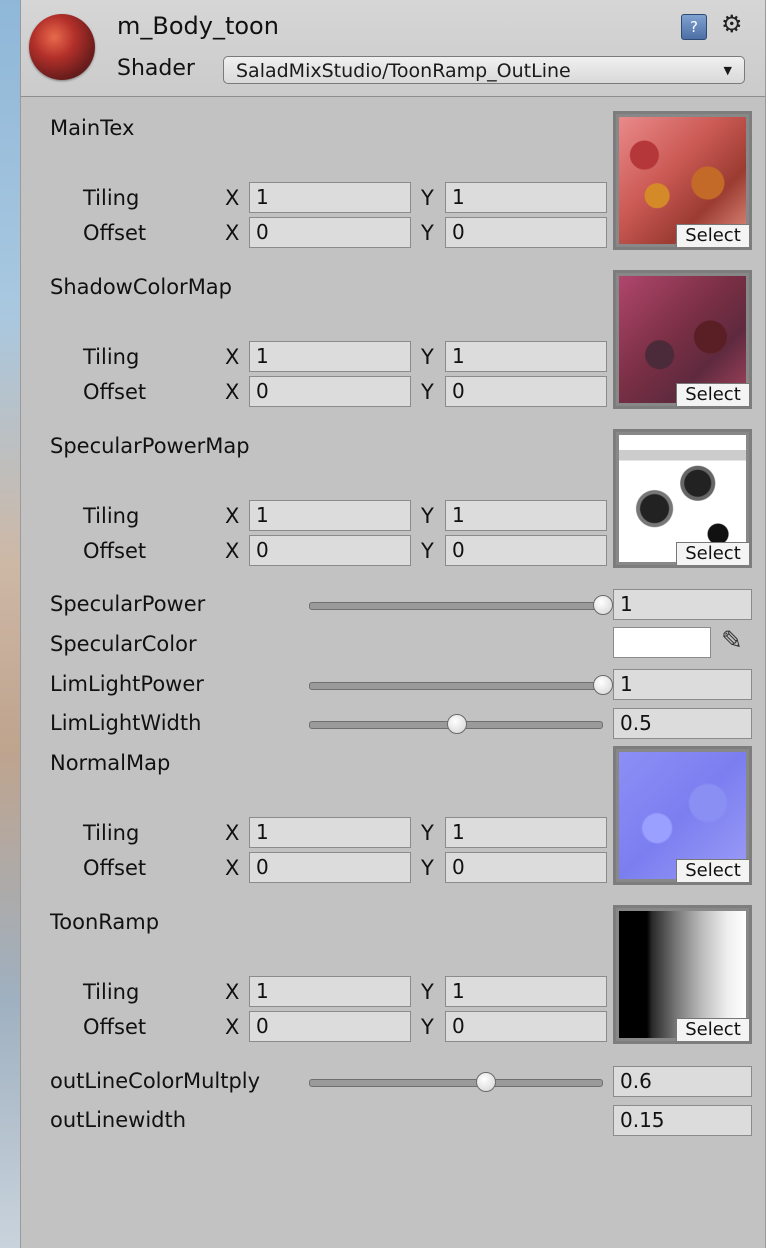 Image resolution: width=766 pixels, height=1248 pixels. What do you see at coordinates (141, 287) in the screenshot?
I see `texture-label-shadowcolormap: ShadowColorMap` at bounding box center [141, 287].